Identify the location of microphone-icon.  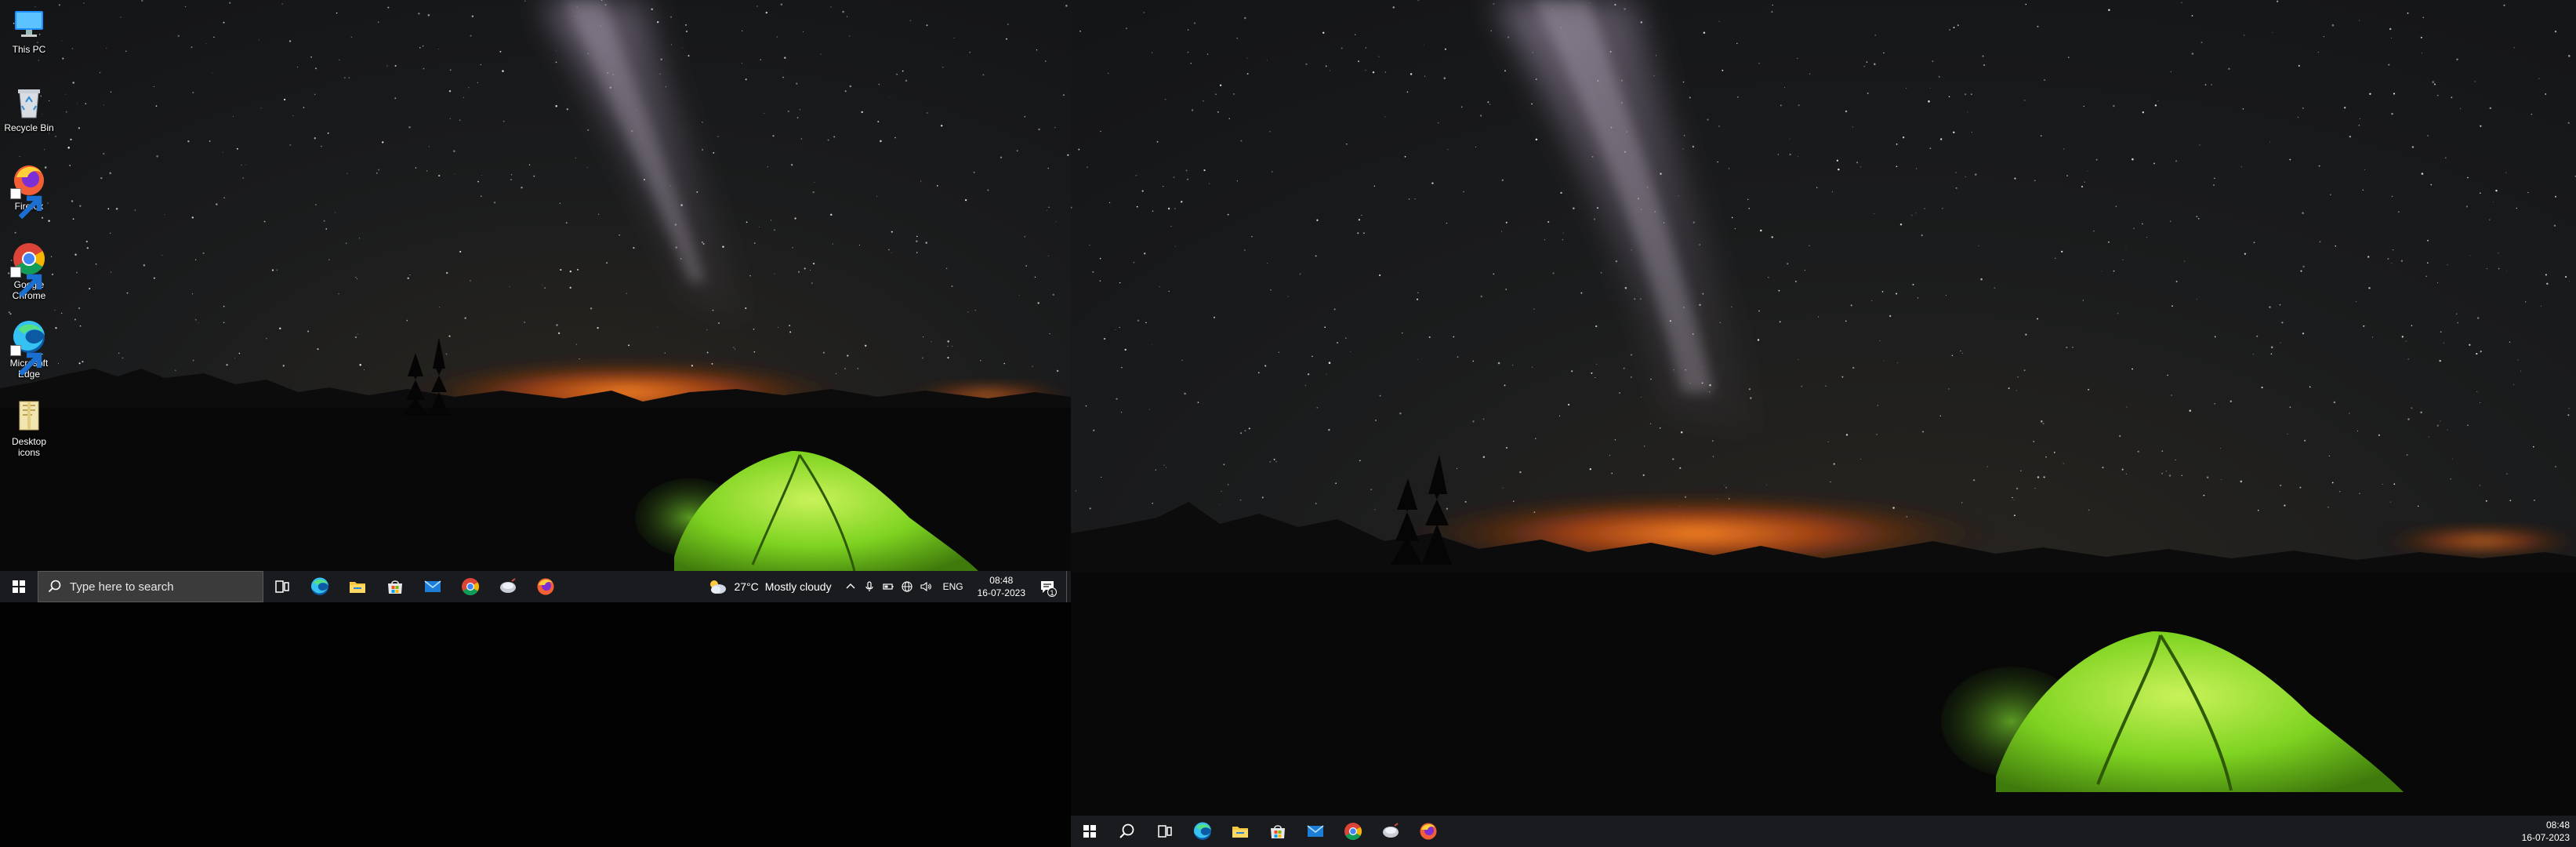
(869, 586).